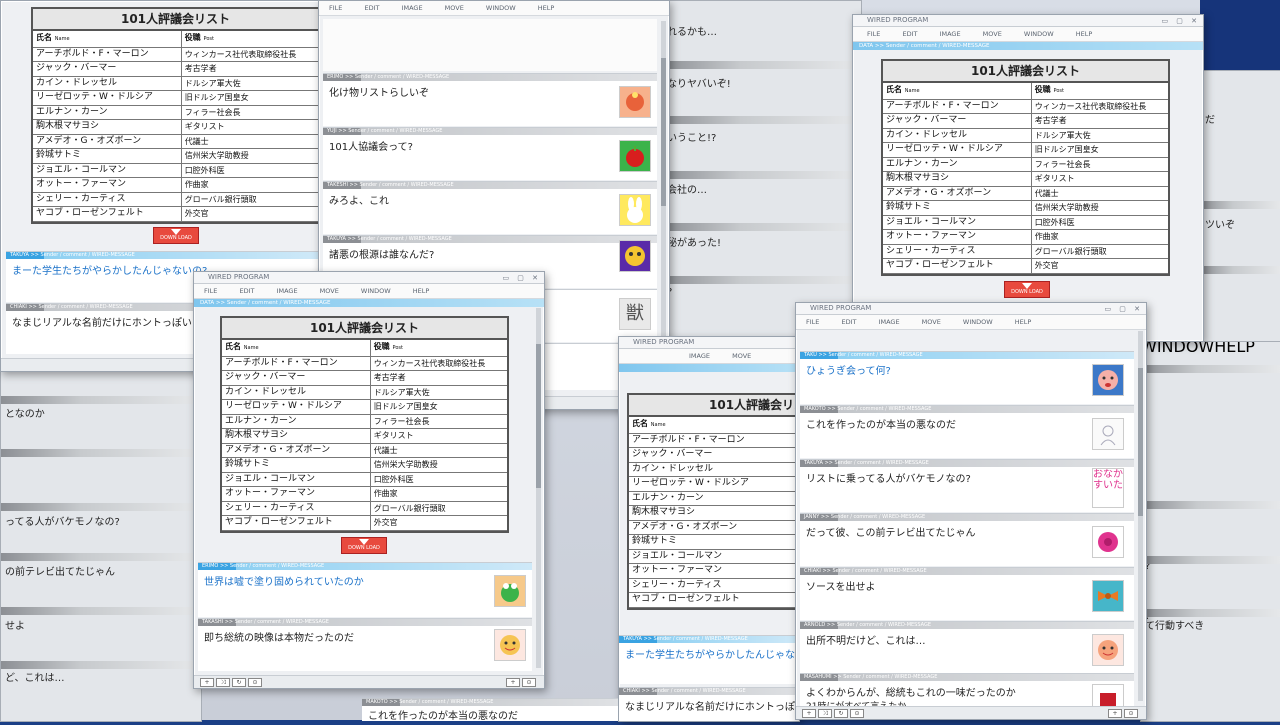 This screenshot has width=1280, height=725. Describe the element at coordinates (714, 406) in the screenshot. I see `document-title: 101人評議会リスト` at that location.